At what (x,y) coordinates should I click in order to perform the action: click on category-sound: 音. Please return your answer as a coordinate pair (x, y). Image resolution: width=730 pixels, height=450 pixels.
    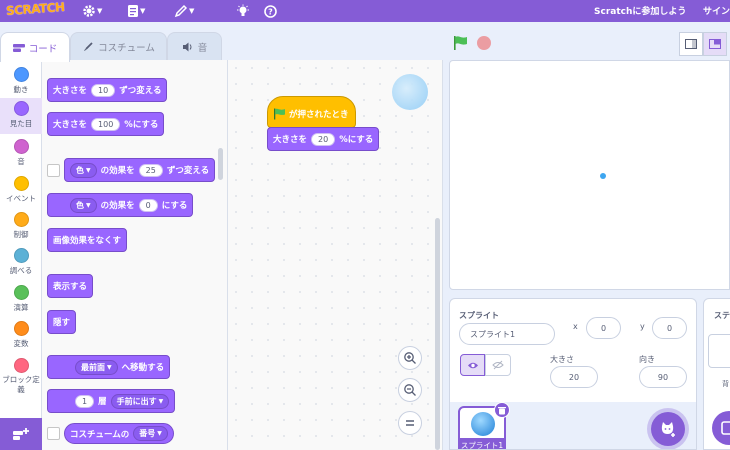
    Looking at the image, I should click on (21, 153).